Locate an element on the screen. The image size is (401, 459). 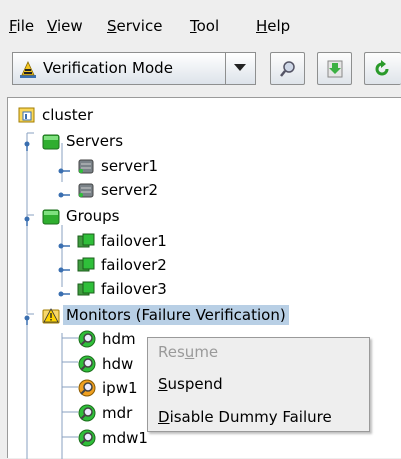
toolbar-button-search is located at coordinates (287, 68).